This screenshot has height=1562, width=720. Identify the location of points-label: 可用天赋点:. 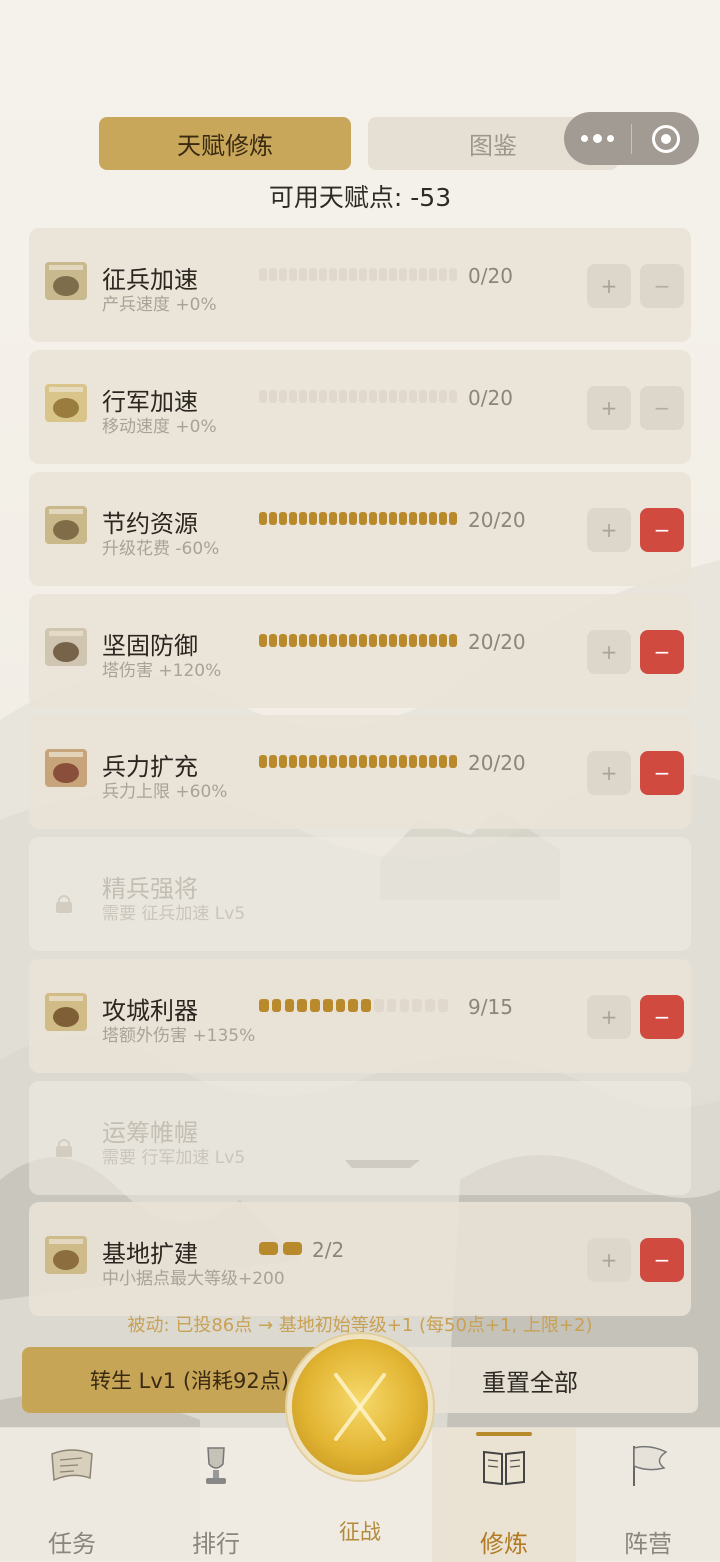
(335, 197).